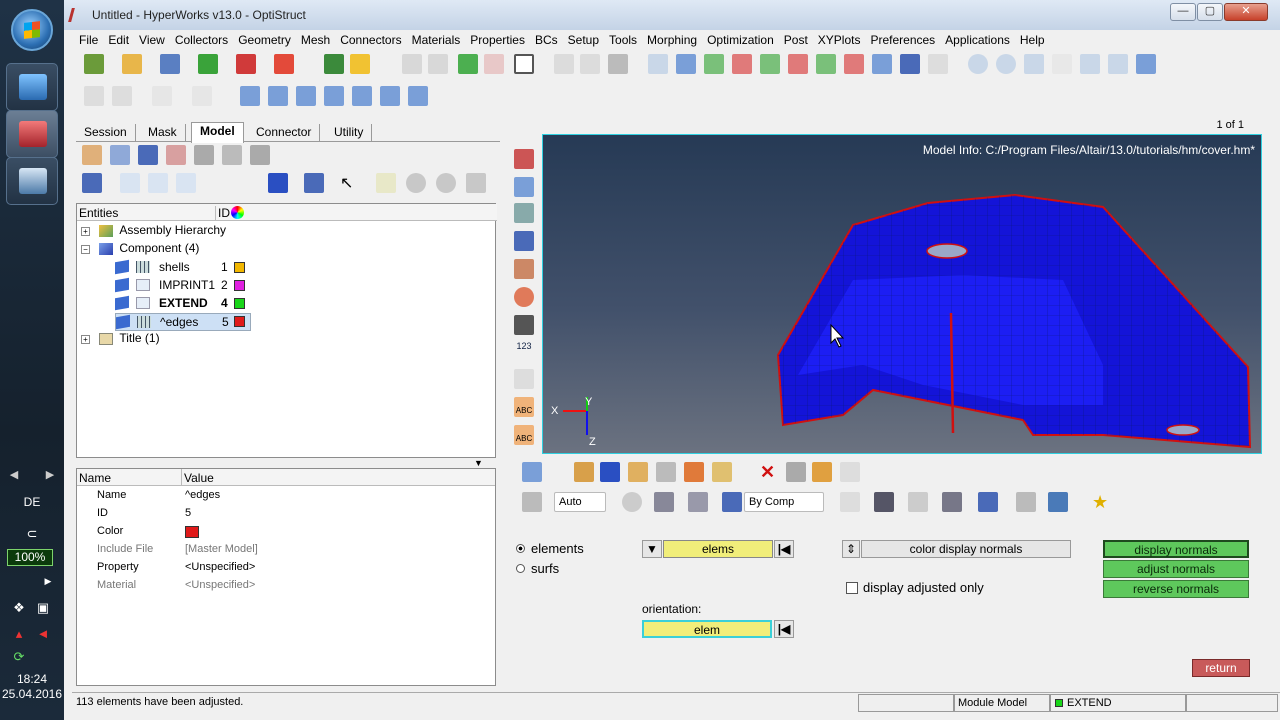 The width and height of the screenshot is (1280, 720). I want to click on refresh-icon, so click(476, 183).